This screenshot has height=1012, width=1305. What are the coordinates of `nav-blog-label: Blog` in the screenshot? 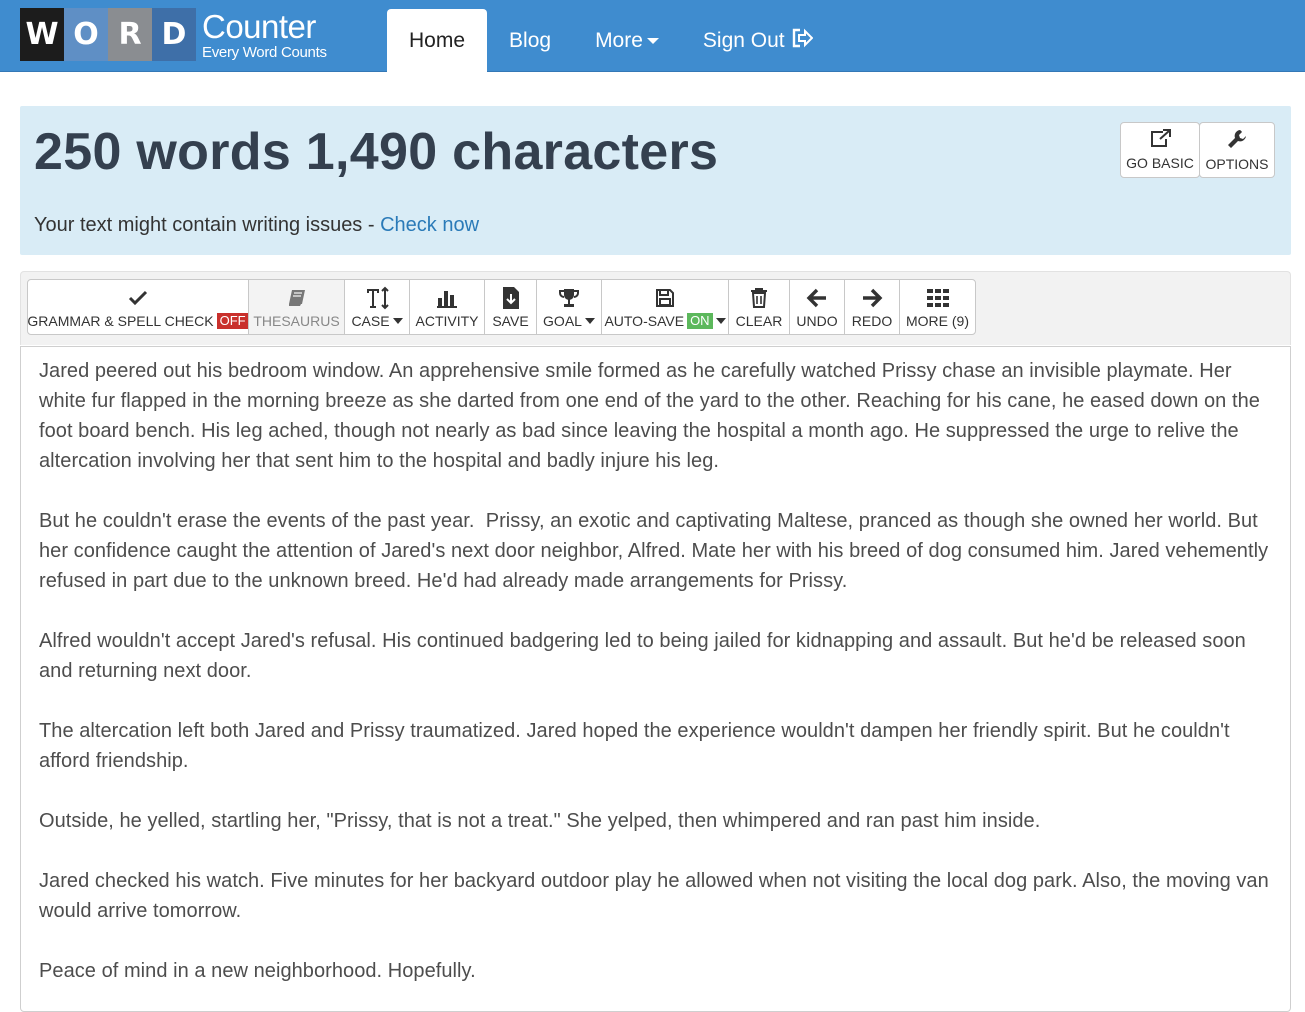 It's located at (530, 40).